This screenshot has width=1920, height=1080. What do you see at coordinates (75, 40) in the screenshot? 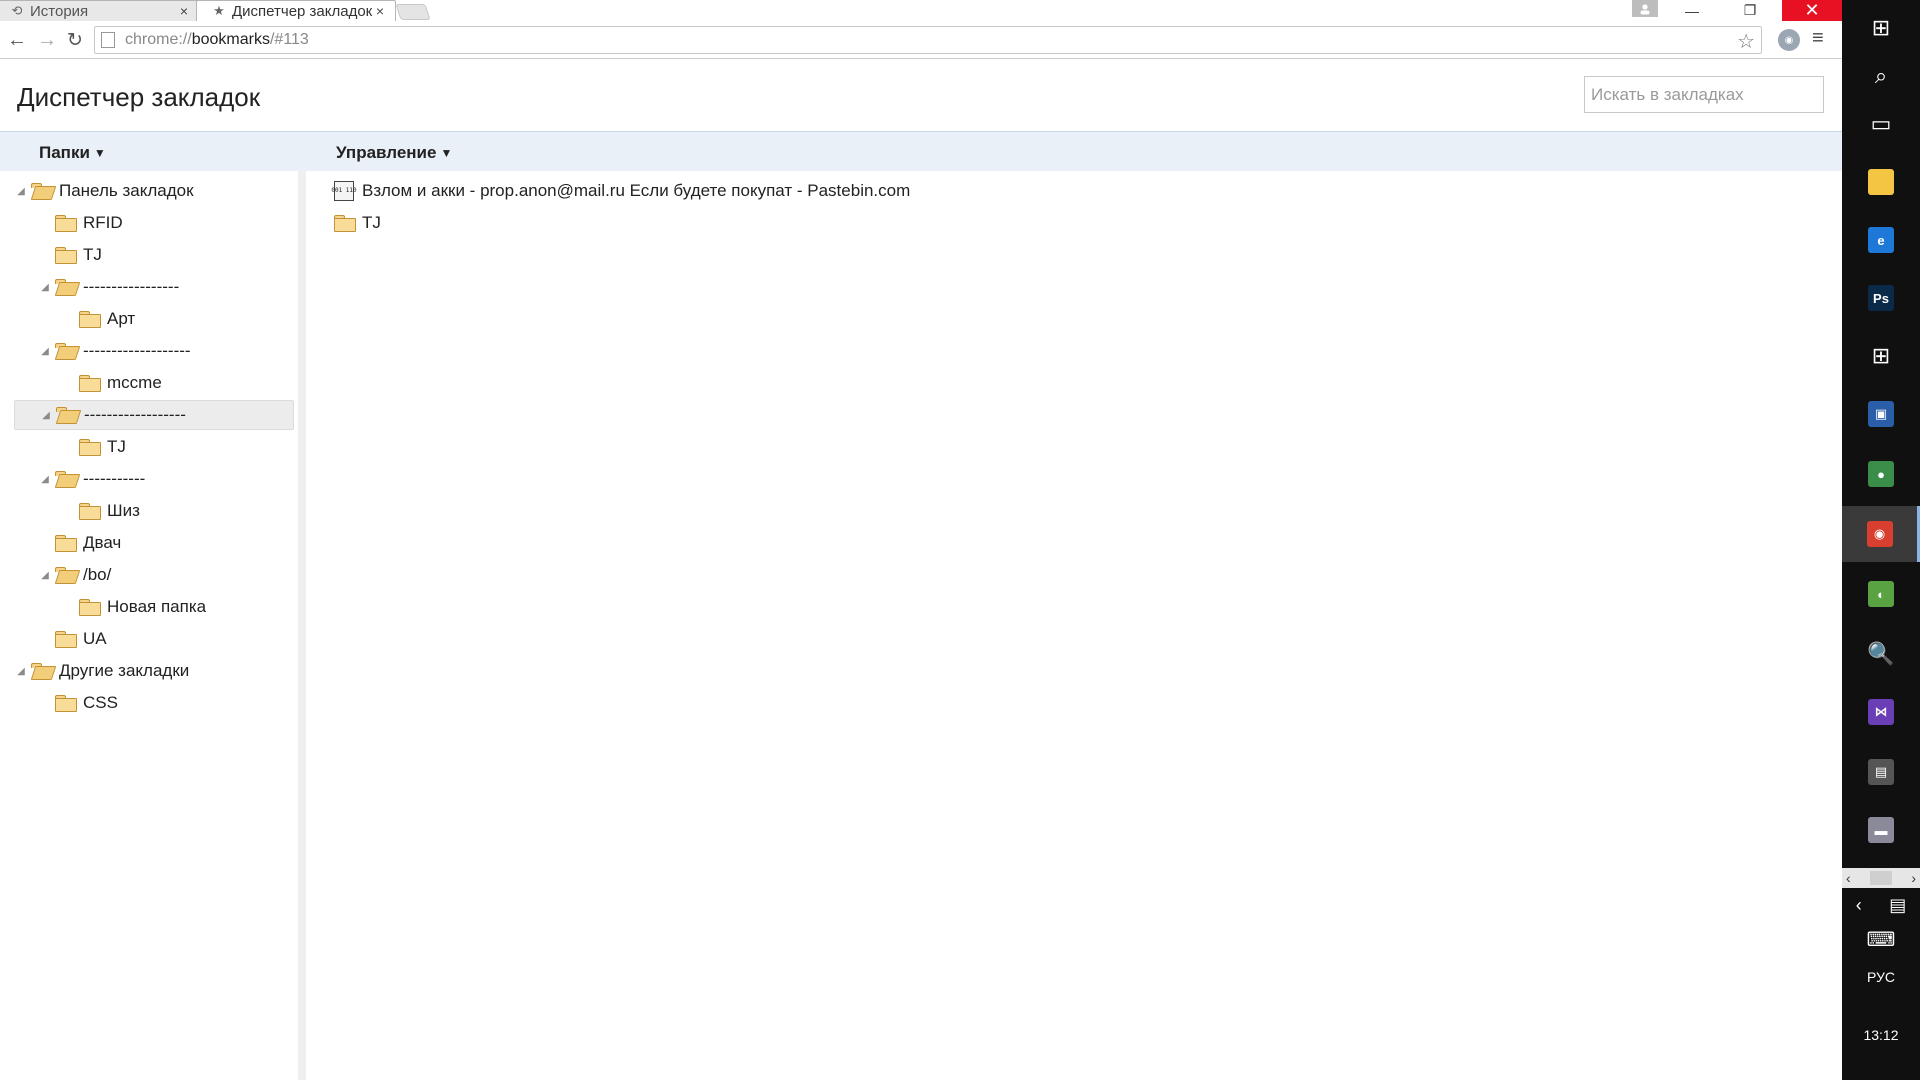
I see `reload-button: ↻` at bounding box center [75, 40].